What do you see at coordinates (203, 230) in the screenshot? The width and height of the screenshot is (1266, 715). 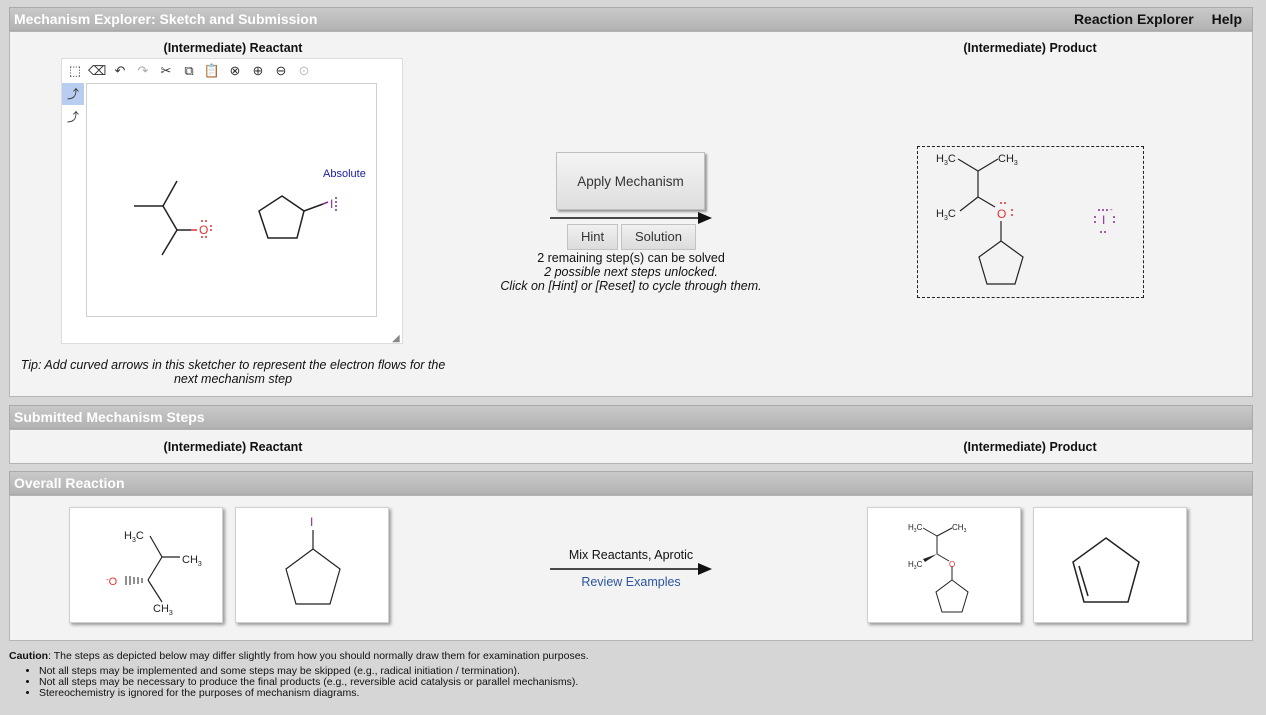 I see `reactant-oxygen-label: O` at bounding box center [203, 230].